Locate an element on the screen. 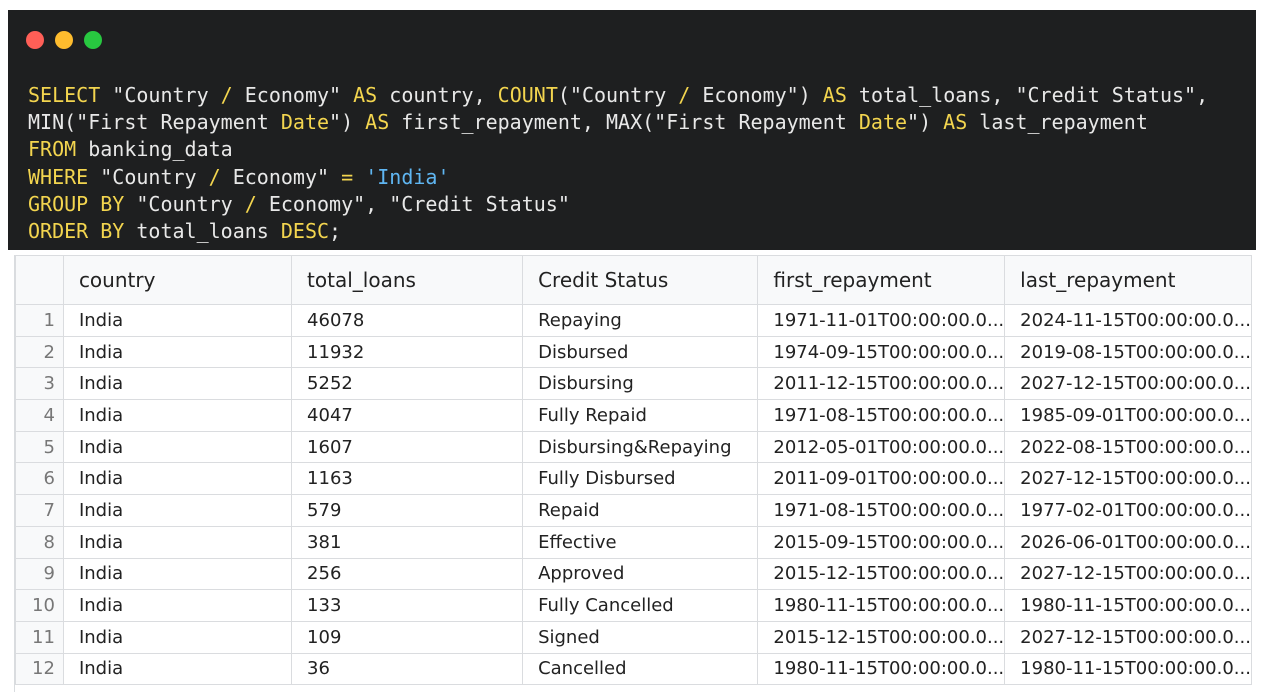 The width and height of the screenshot is (1266, 692). sql-token: ORDER BY is located at coordinates (76, 231).